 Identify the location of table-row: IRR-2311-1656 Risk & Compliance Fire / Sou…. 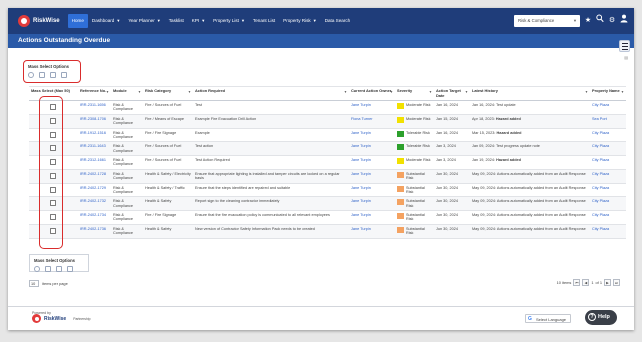
(327, 108).